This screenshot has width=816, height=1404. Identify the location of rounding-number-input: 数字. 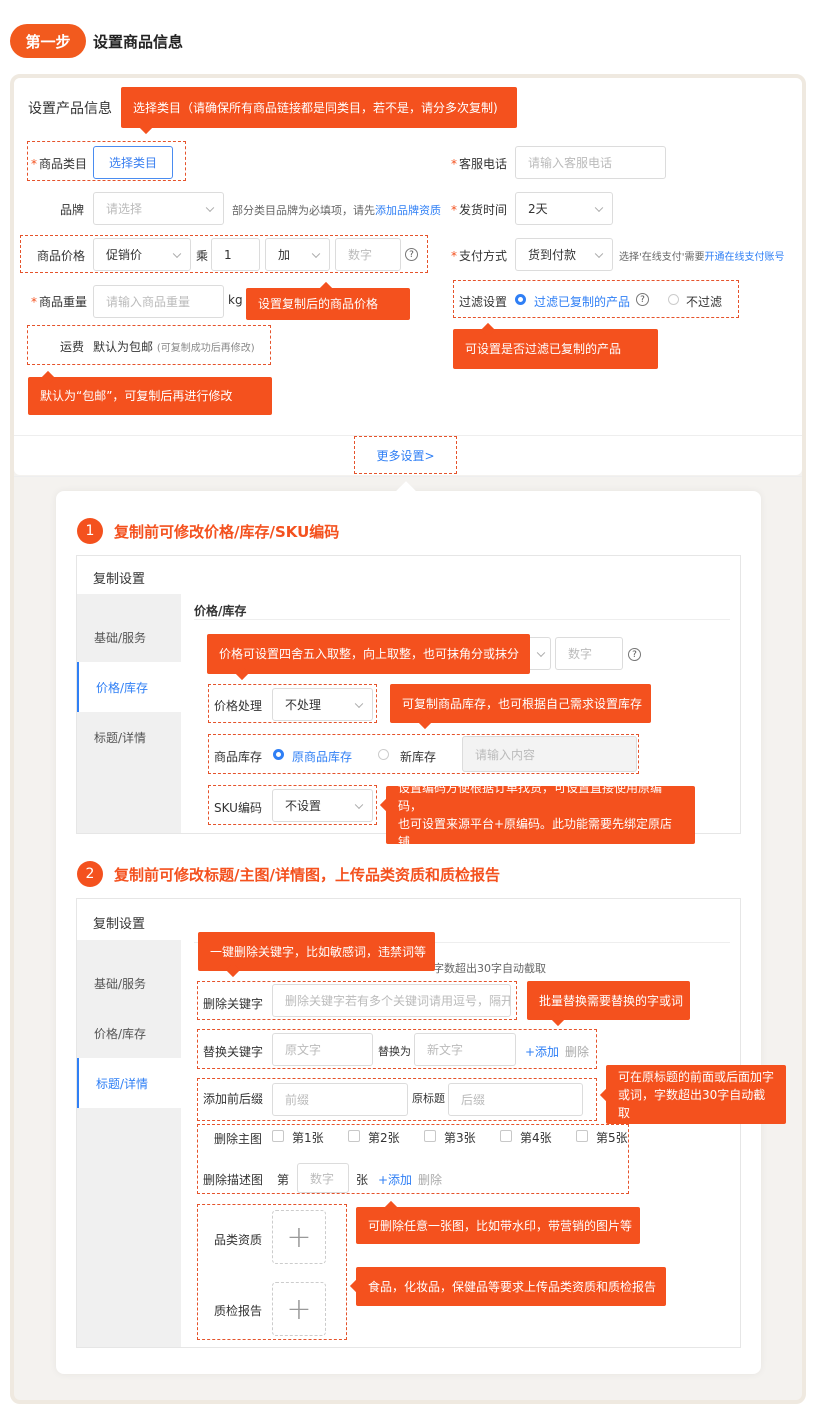
(589, 653).